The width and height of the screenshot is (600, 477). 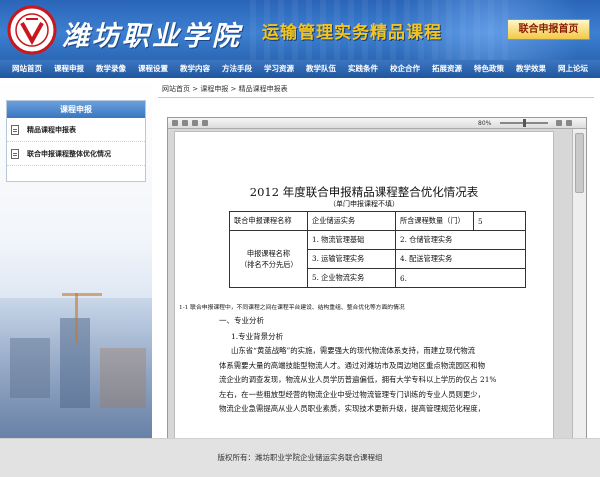 What do you see at coordinates (376, 97) in the screenshot?
I see `breadcrumb-divider` at bounding box center [376, 97].